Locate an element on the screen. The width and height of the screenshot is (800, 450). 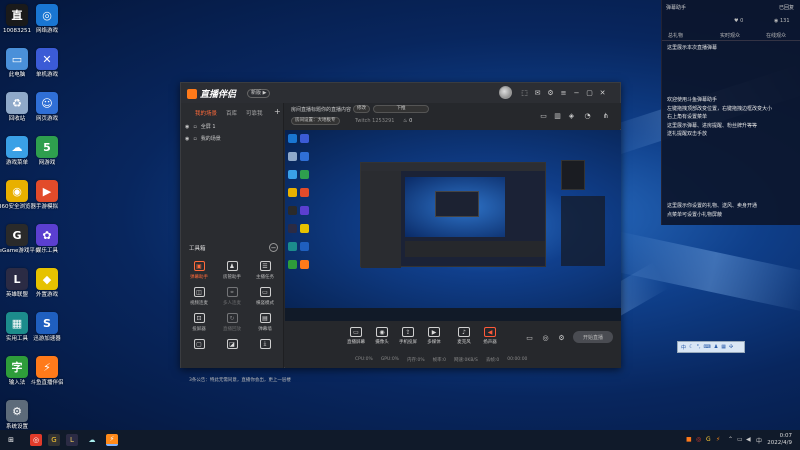
stat-item: CPU:0% is located at coordinates (364, 359).